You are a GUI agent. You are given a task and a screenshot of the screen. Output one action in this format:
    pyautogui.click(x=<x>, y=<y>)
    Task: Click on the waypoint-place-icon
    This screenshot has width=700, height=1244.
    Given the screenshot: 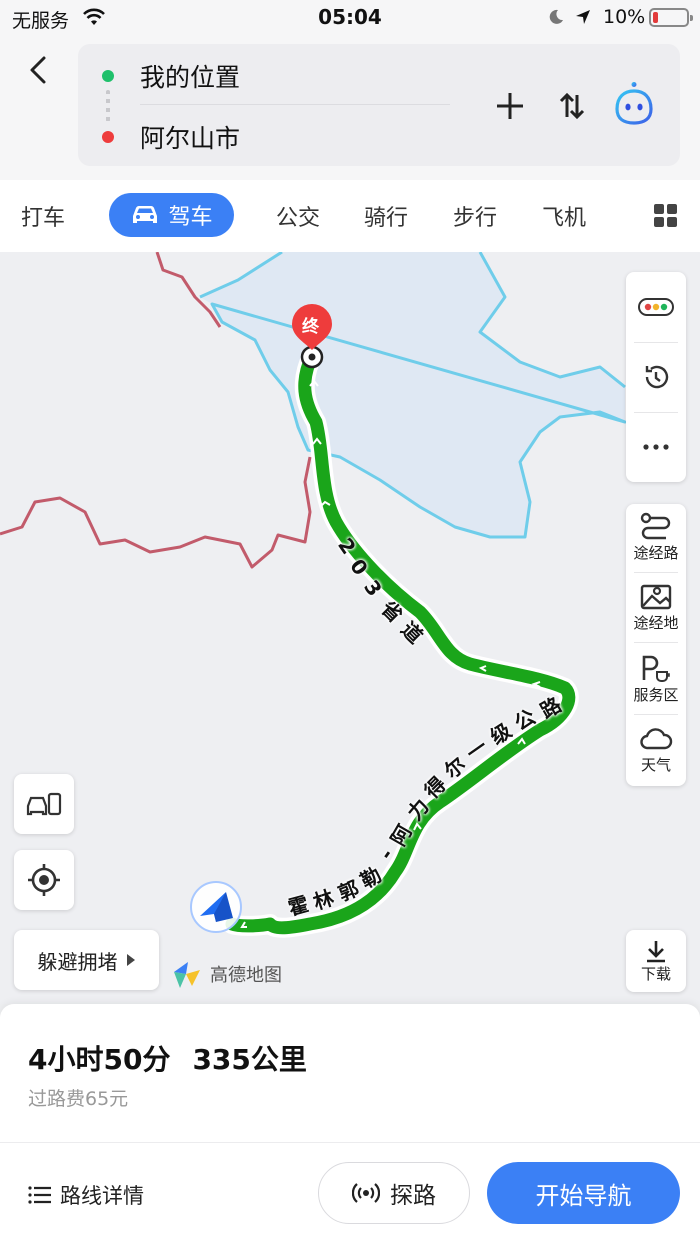 What is the action you would take?
    pyautogui.click(x=656, y=597)
    